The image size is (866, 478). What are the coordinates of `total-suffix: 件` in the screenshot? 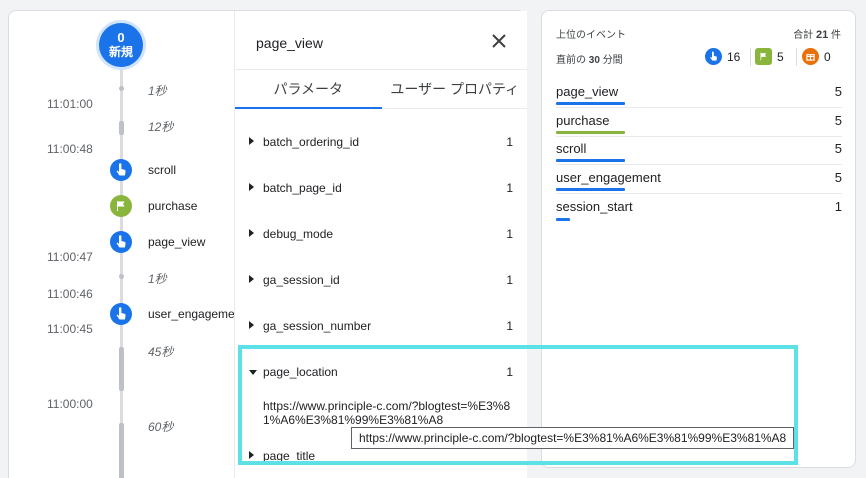 It's located at (836, 35).